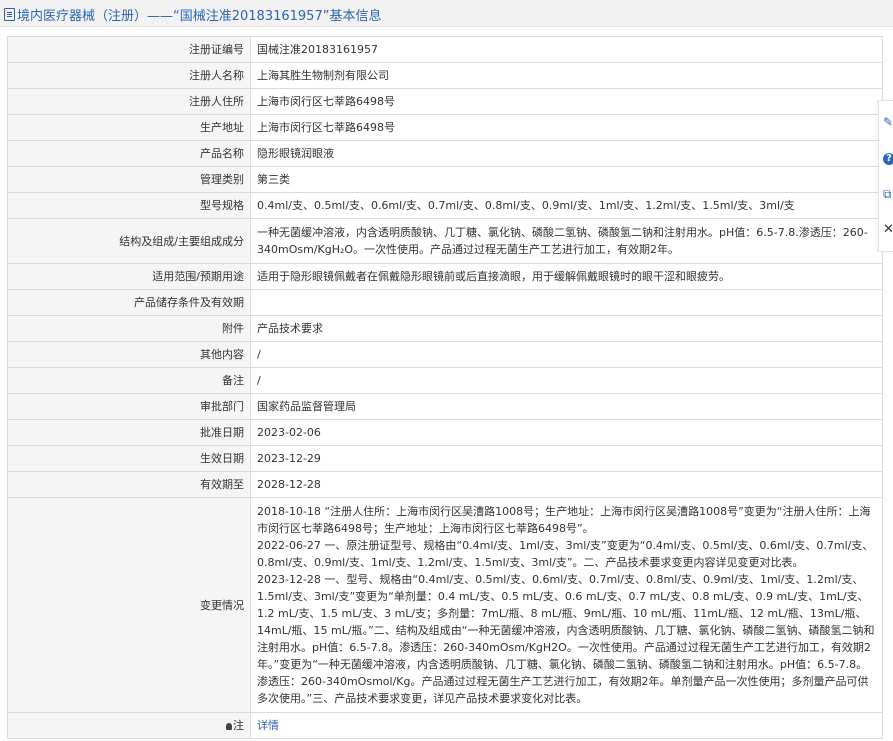 The height and width of the screenshot is (741, 893). I want to click on row-value, so click(566, 302).